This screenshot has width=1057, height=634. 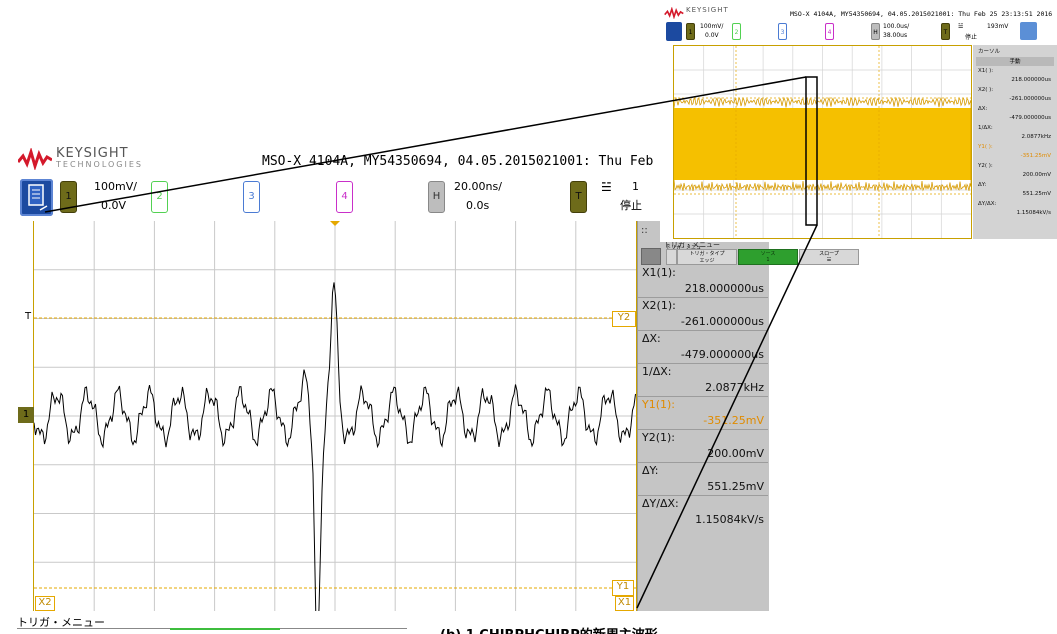 What do you see at coordinates (671, 257) in the screenshot?
I see `mini-softkey-menu-button` at bounding box center [671, 257].